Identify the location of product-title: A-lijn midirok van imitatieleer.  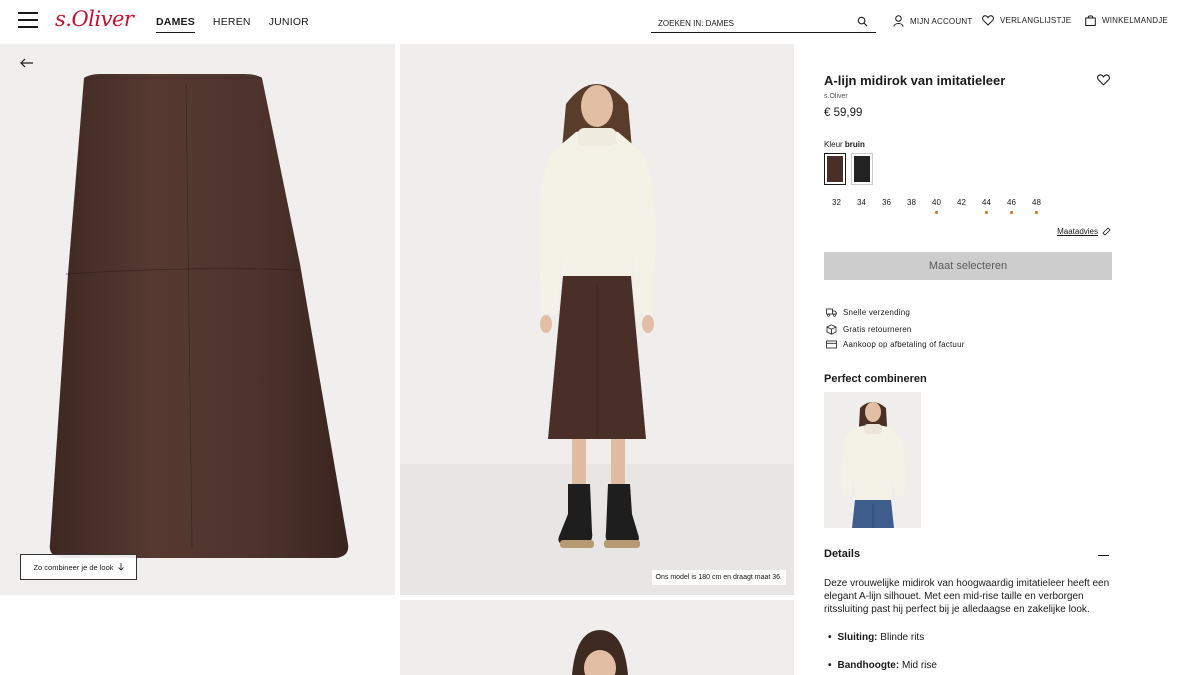
(915, 80).